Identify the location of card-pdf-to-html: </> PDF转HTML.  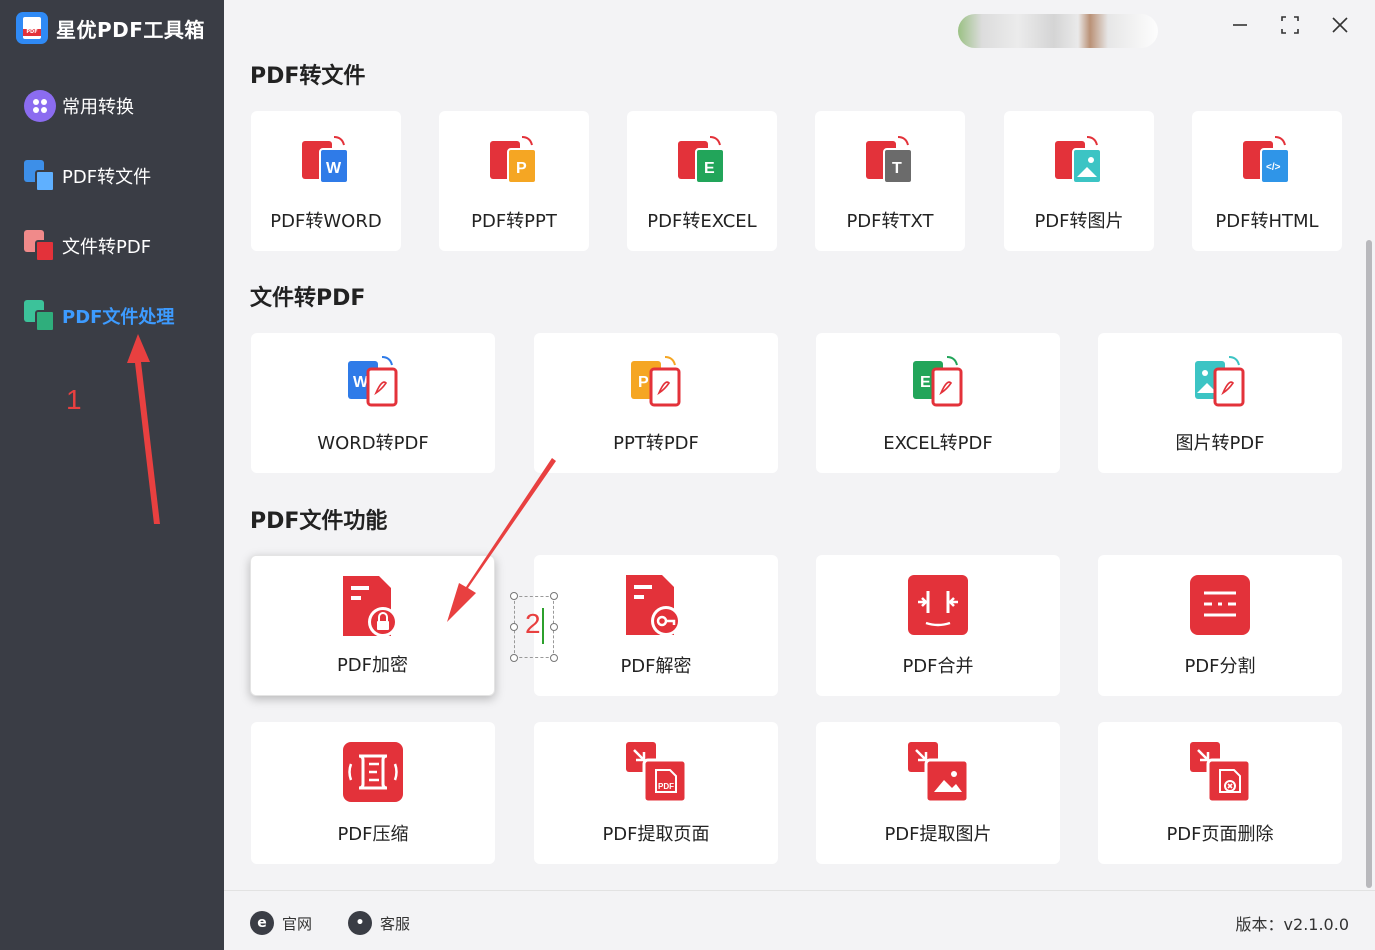
(1267, 181).